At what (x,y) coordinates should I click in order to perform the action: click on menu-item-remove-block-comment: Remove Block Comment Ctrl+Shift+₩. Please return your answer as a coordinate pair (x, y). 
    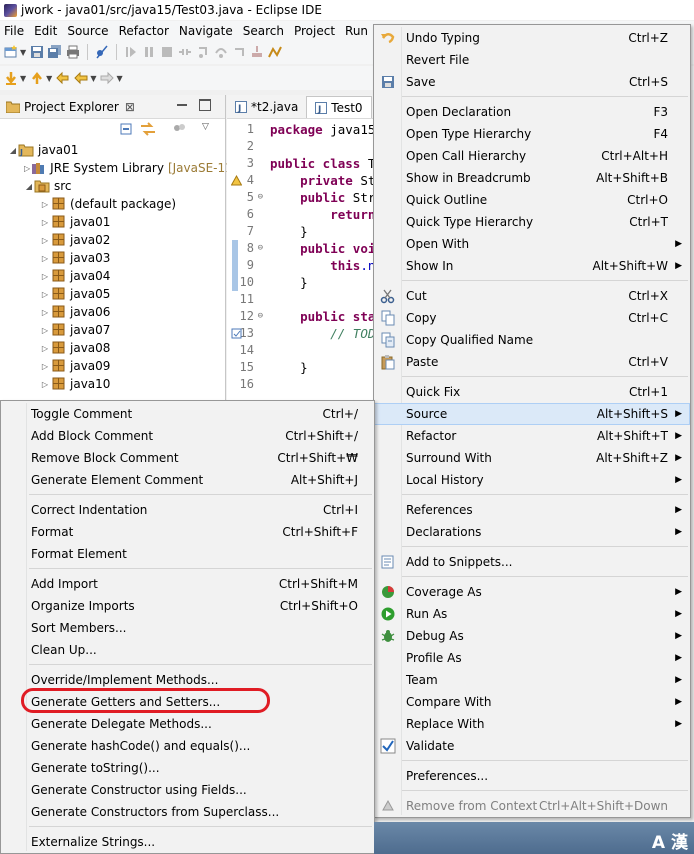
    Looking at the image, I should click on (187, 458).